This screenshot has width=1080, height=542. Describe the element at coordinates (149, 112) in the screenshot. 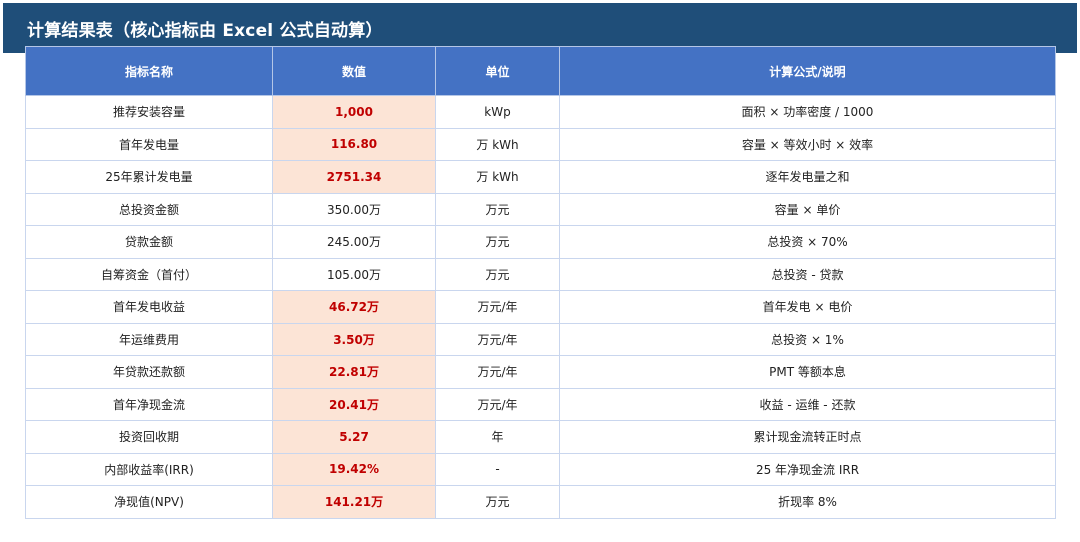

I see `cell-indicator-name: 推荐安装容量` at that location.